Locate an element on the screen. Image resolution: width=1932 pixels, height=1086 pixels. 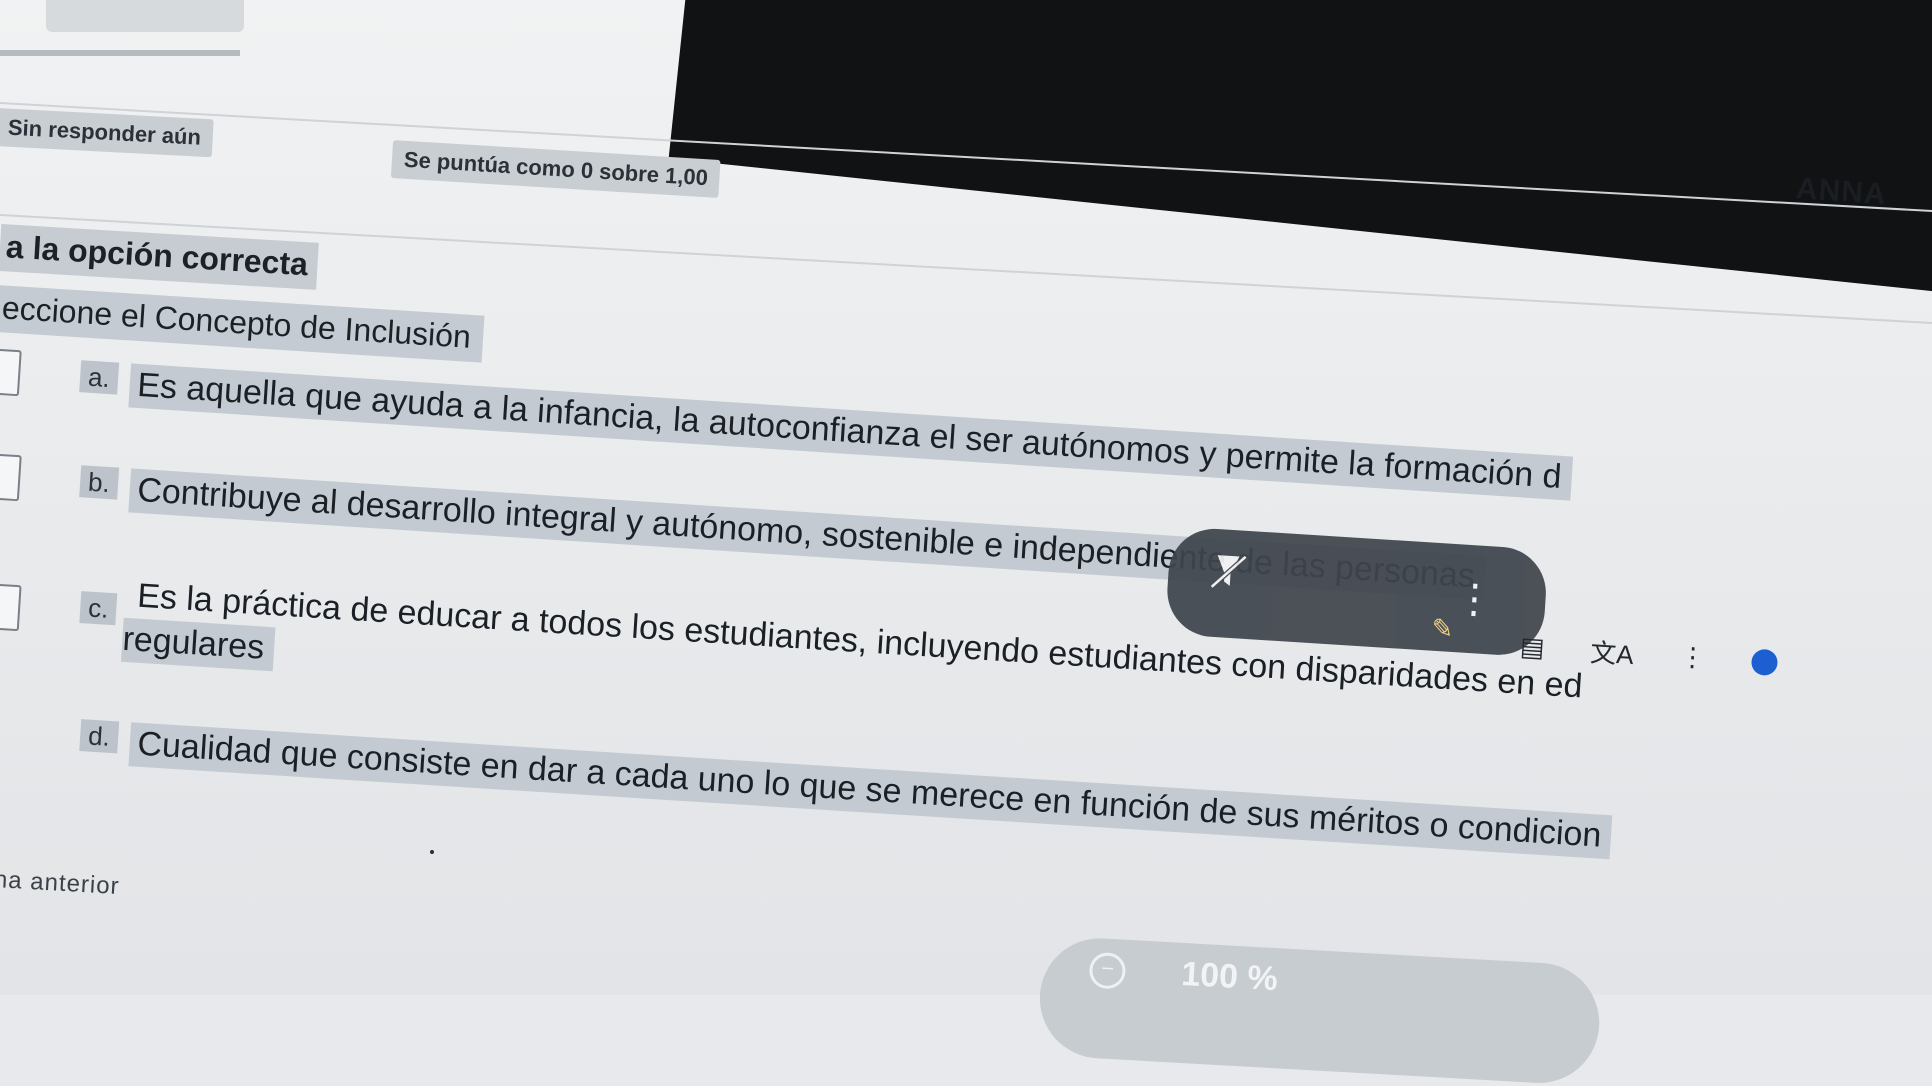
strike-pointer-icon-svg is located at coordinates (1229, 571).